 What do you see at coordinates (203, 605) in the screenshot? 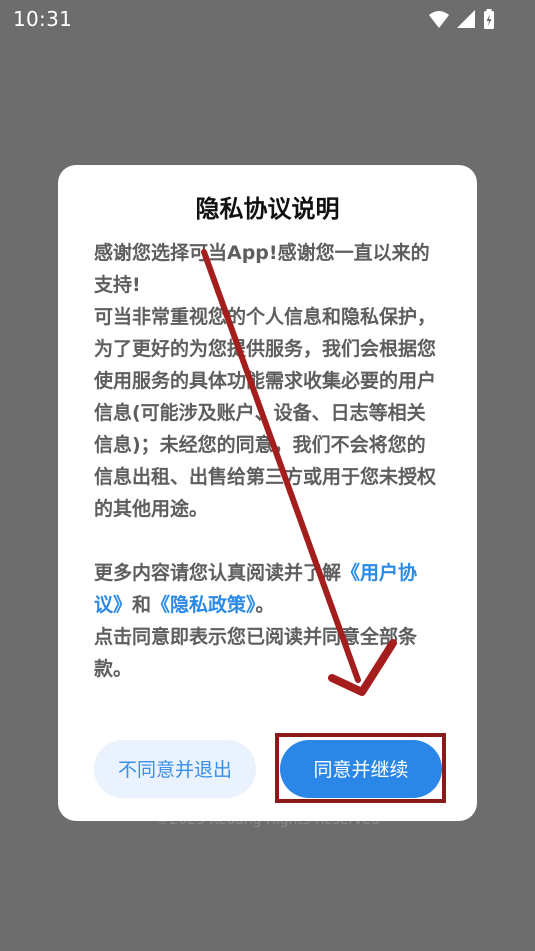
I see `privacy-policy-link: 《隐私政策》` at bounding box center [203, 605].